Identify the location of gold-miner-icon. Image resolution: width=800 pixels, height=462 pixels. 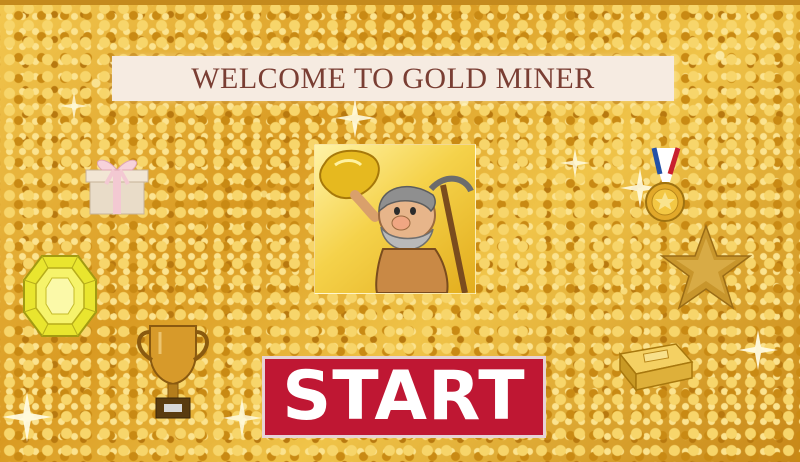
(396, 221).